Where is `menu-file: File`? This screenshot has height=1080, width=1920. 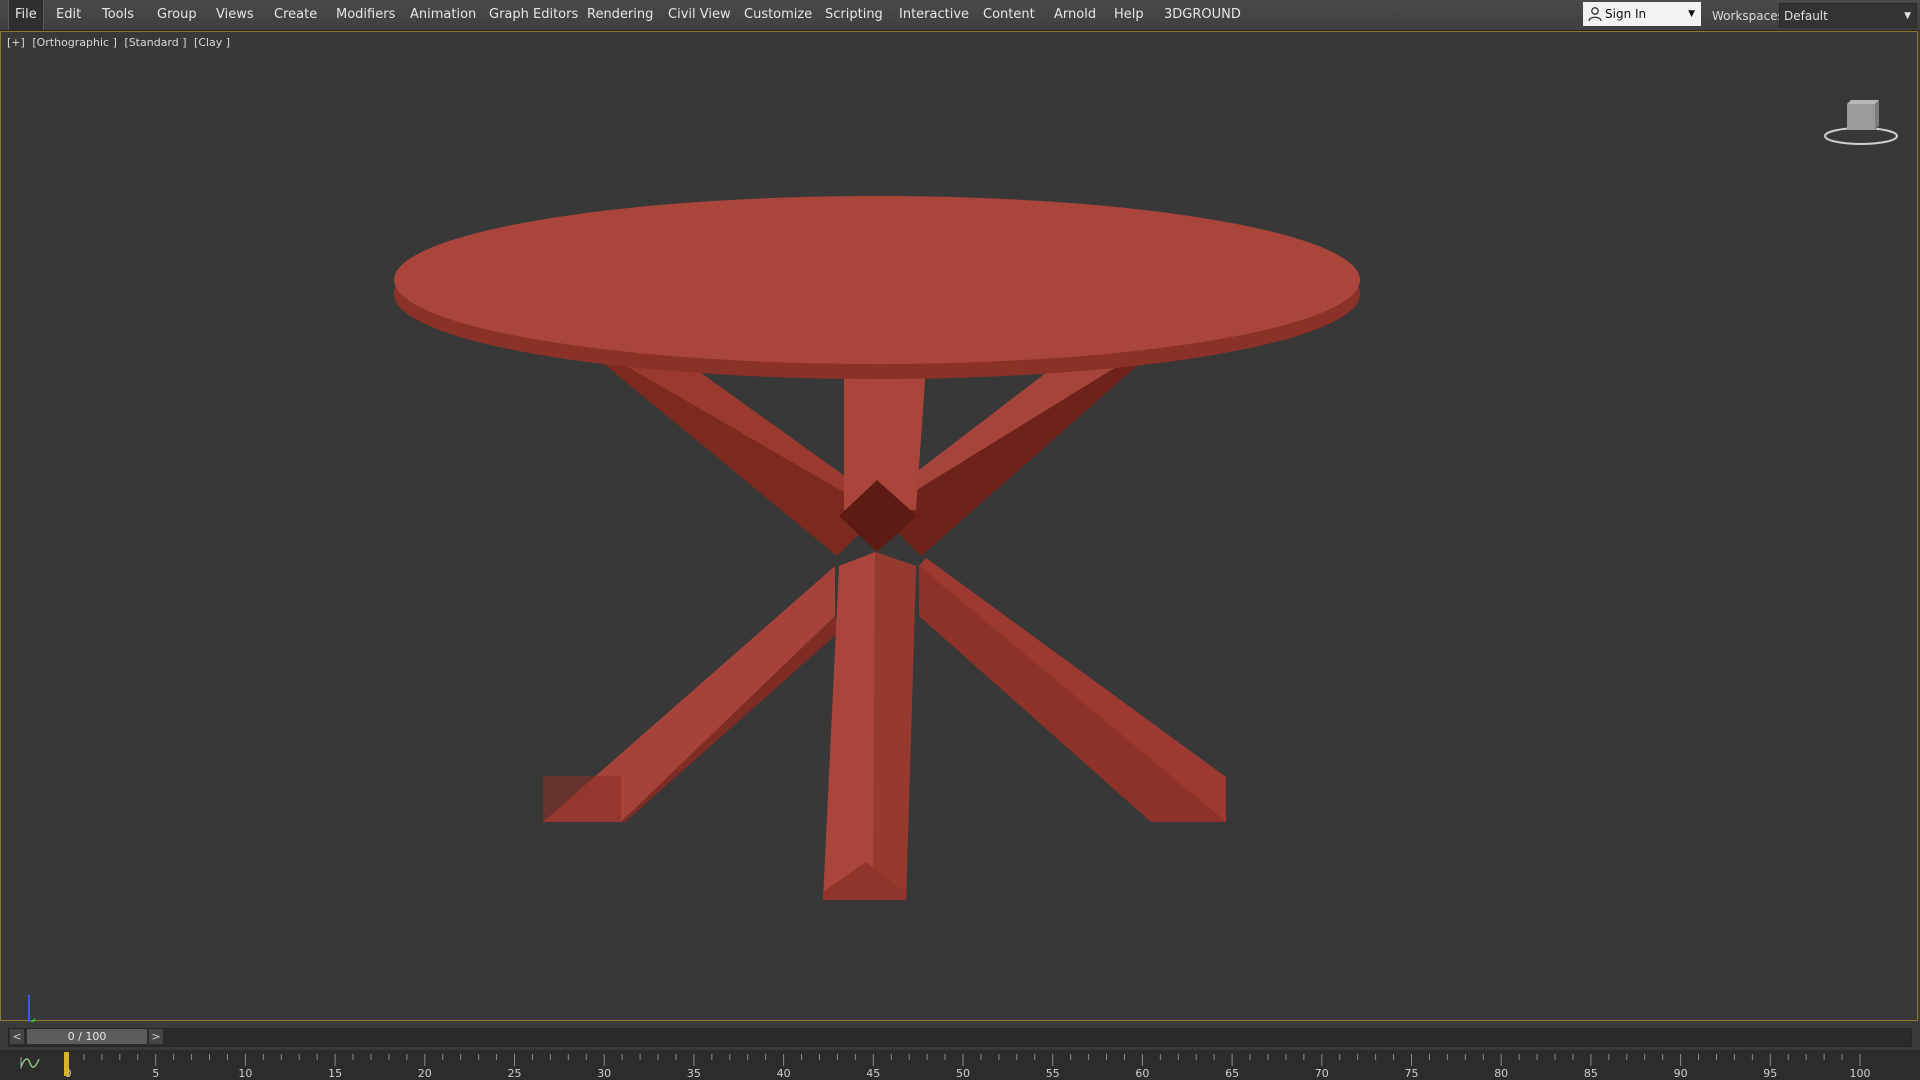
menu-file: File is located at coordinates (26, 15).